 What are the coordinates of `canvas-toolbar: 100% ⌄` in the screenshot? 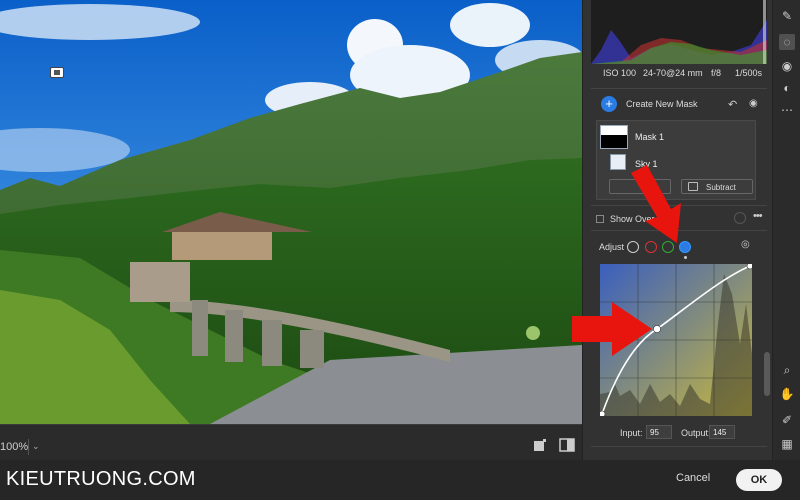 It's located at (291, 442).